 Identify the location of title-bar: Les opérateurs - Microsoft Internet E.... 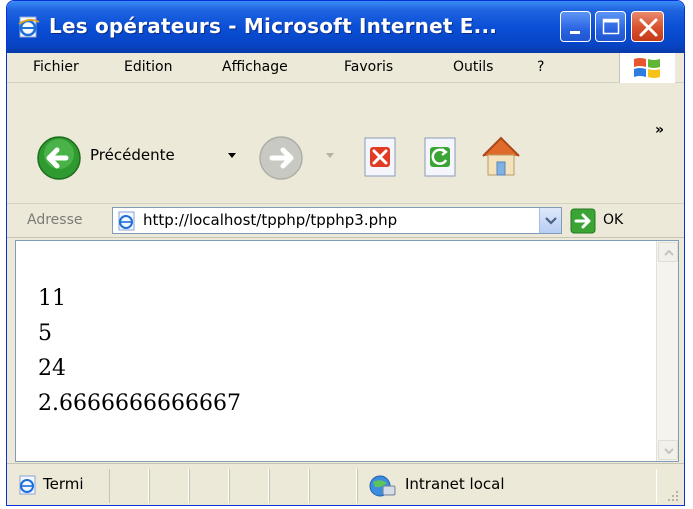
(345, 27).